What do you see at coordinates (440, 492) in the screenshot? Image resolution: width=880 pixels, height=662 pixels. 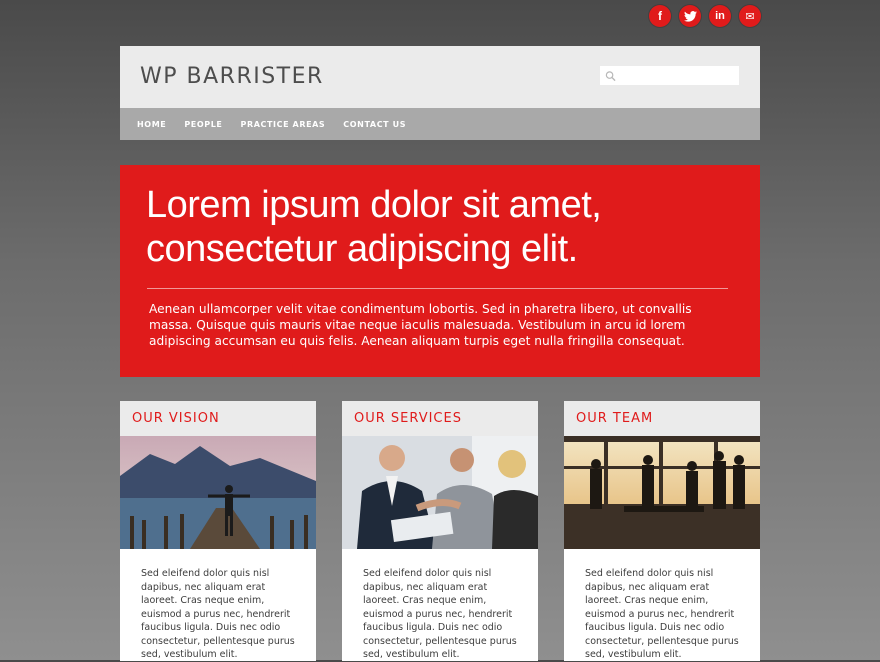 I see `services-image` at bounding box center [440, 492].